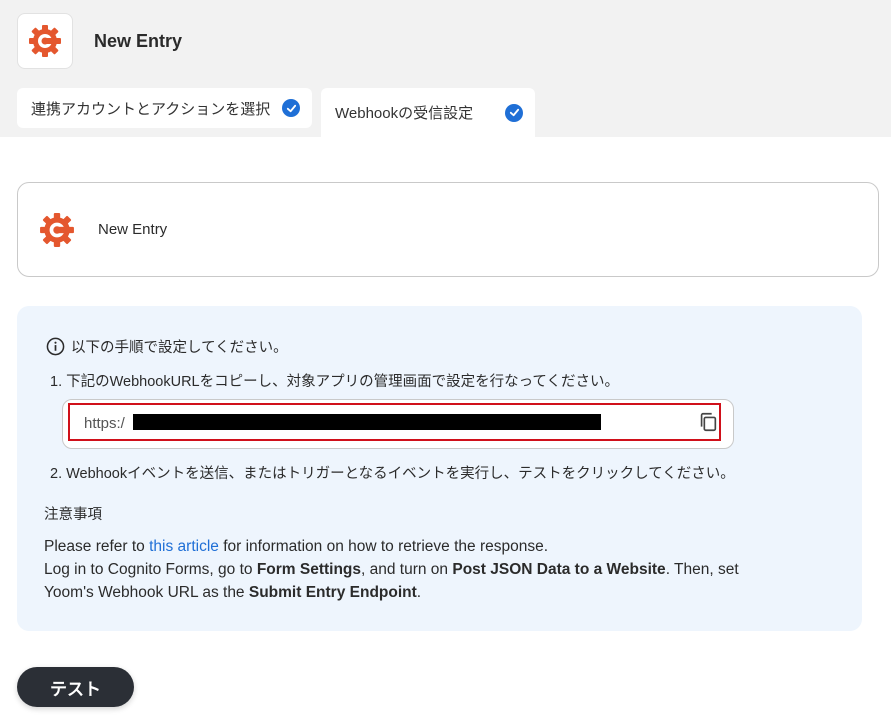  Describe the element at coordinates (146, 592) in the screenshot. I see `notes-text: Yoom's Webhook URL as the` at that location.